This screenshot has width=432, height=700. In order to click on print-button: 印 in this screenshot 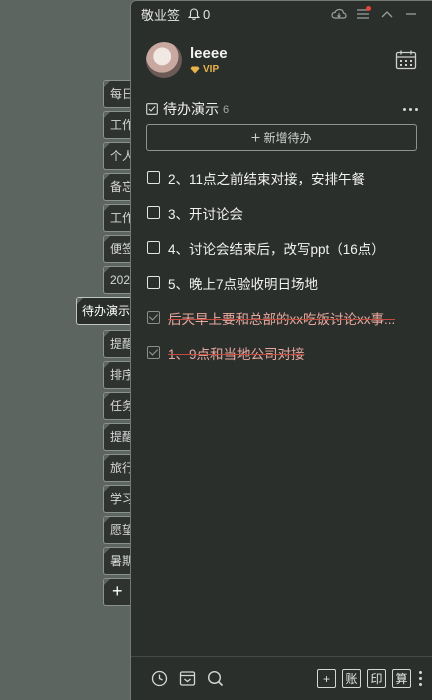, I will do `click(376, 678)`.